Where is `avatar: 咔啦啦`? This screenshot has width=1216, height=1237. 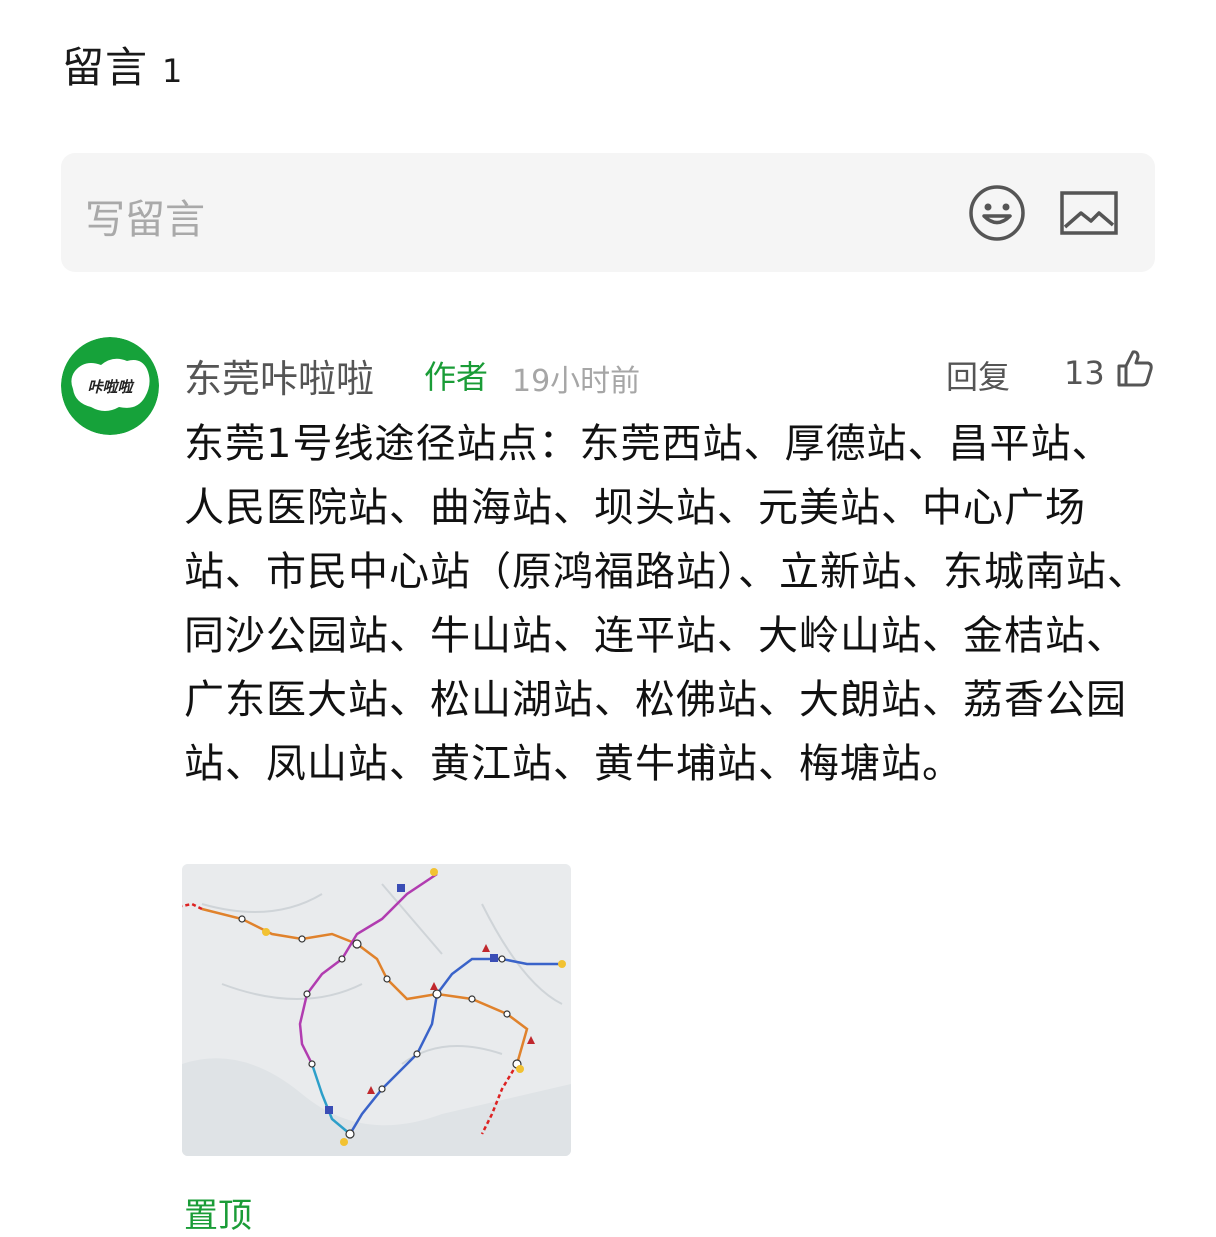 avatar: 咔啦啦 is located at coordinates (110, 386).